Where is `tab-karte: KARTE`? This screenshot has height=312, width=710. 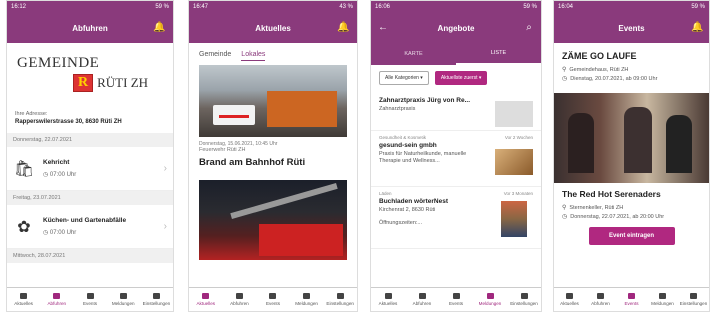
tab-karte: KARTE is located at coordinates (413, 54).